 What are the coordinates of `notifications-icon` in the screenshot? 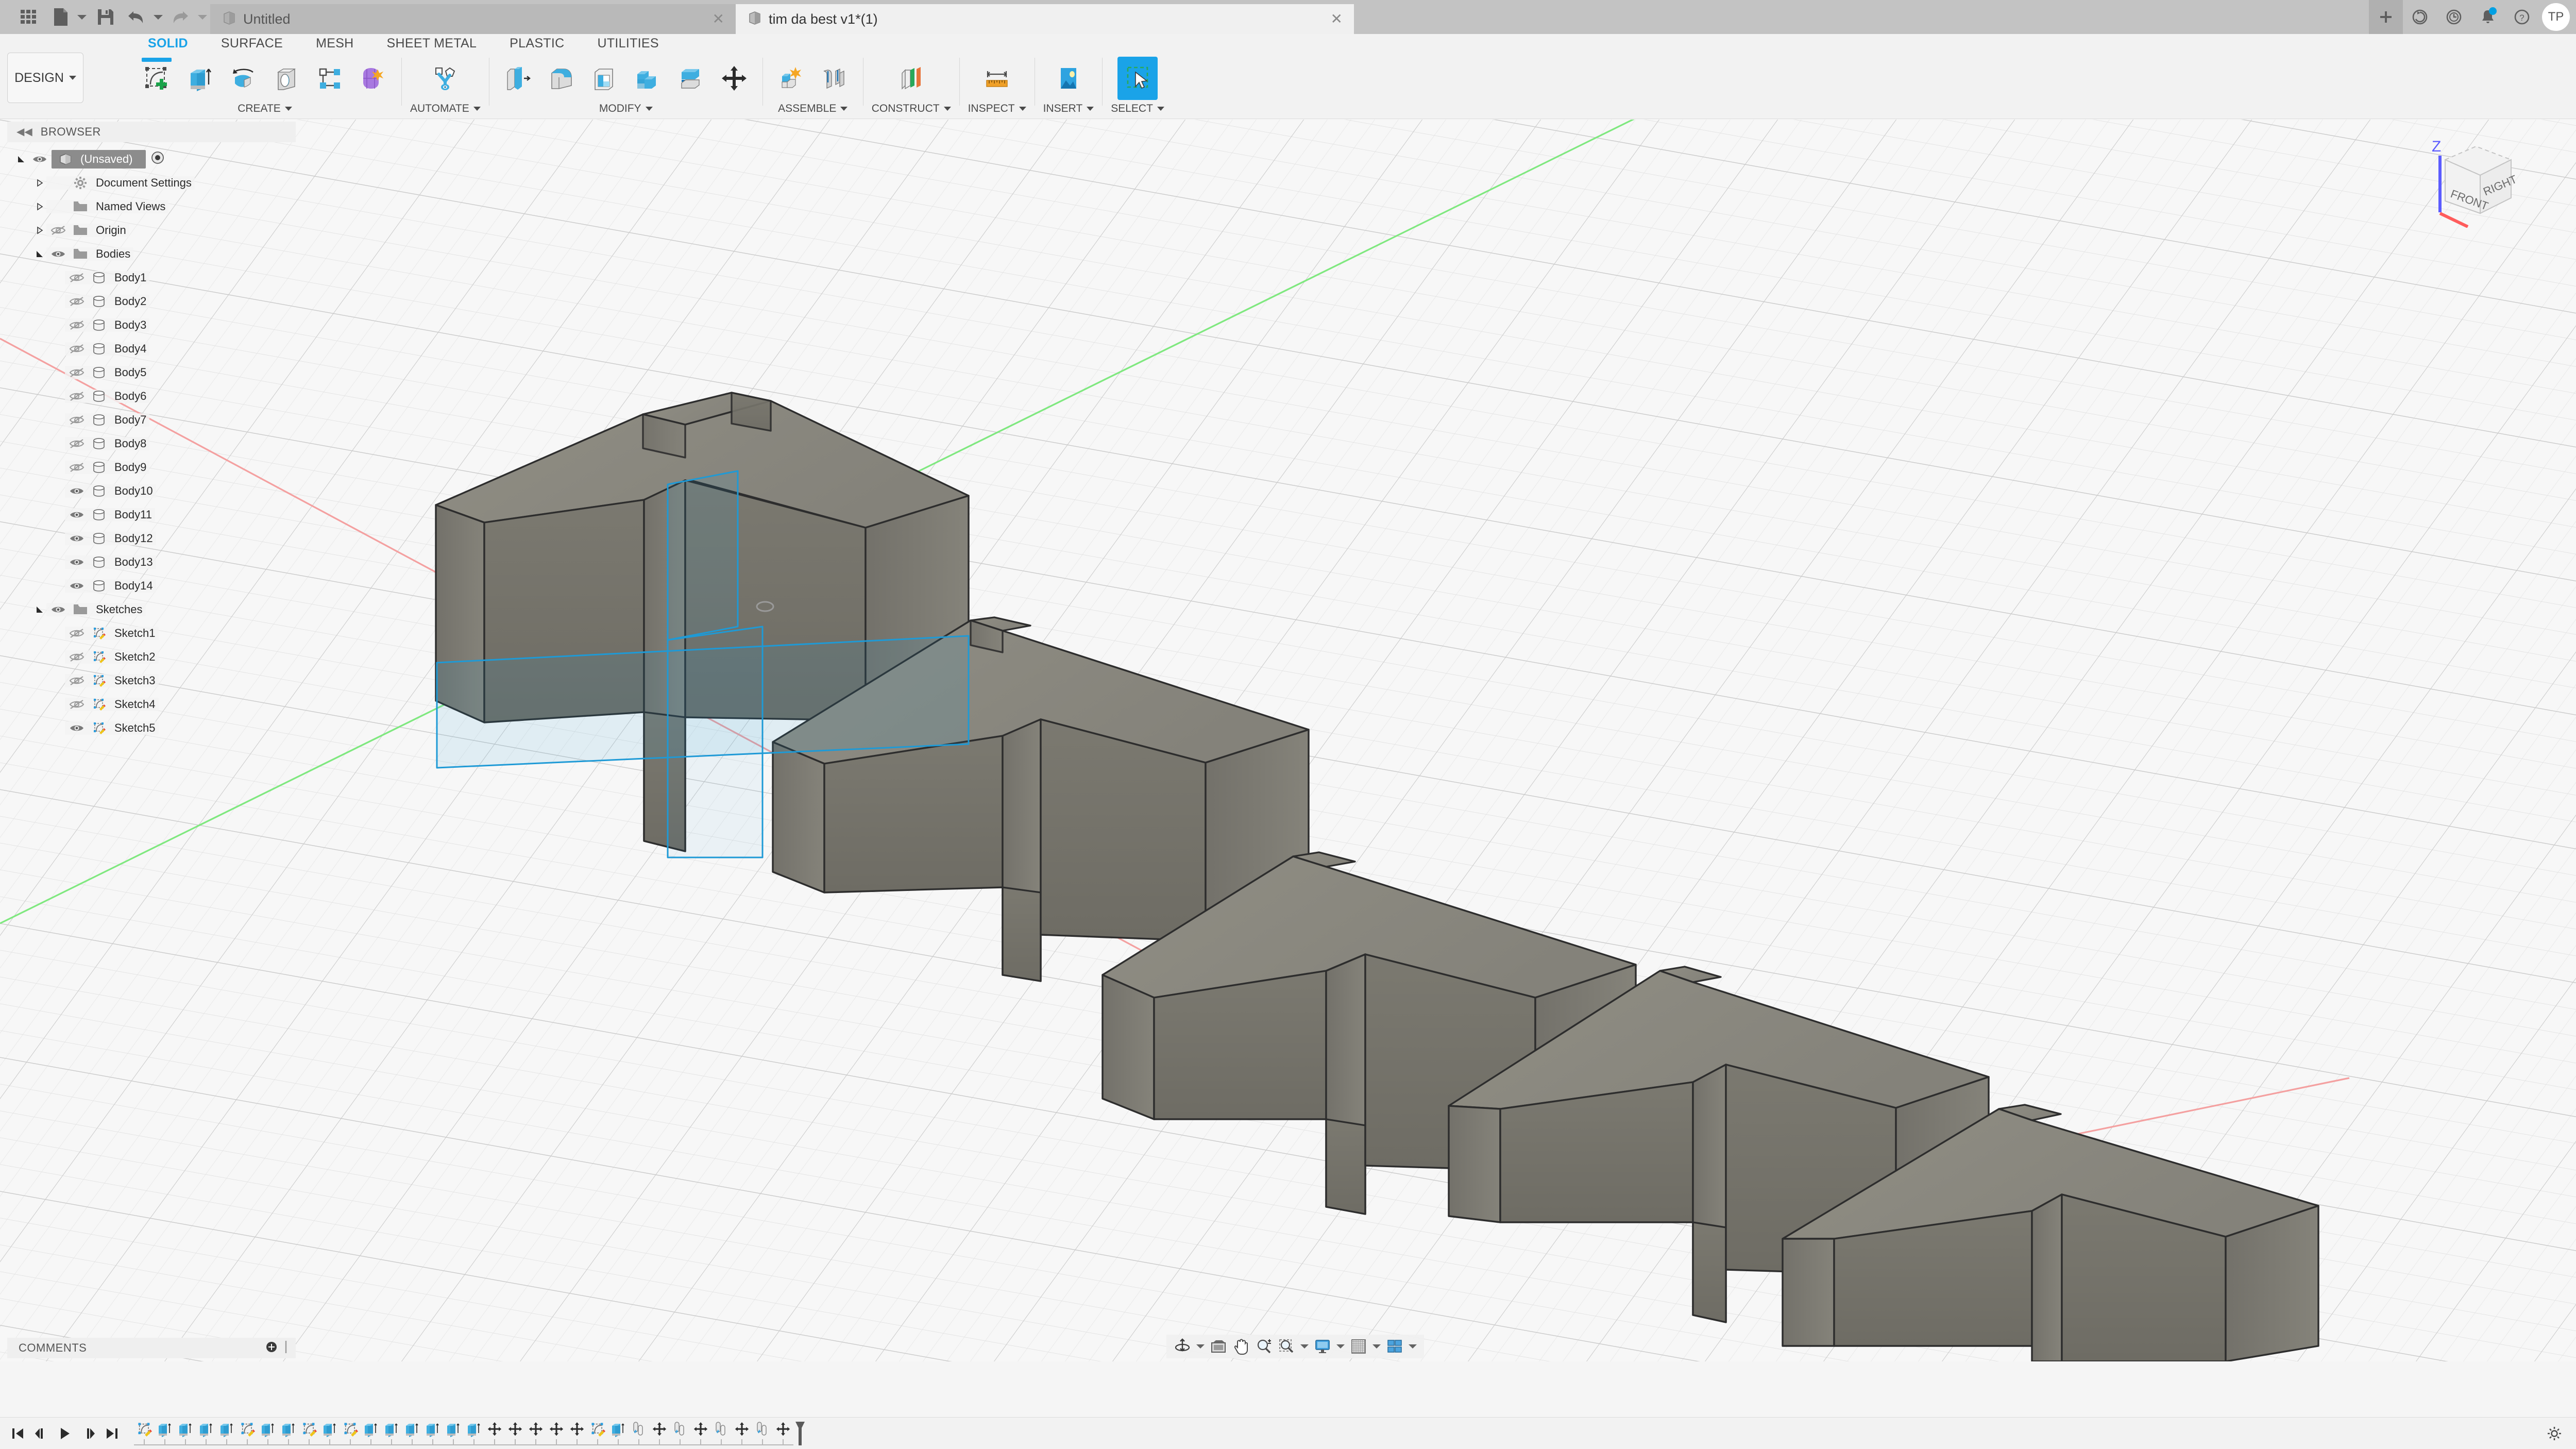 It's located at (2488, 17).